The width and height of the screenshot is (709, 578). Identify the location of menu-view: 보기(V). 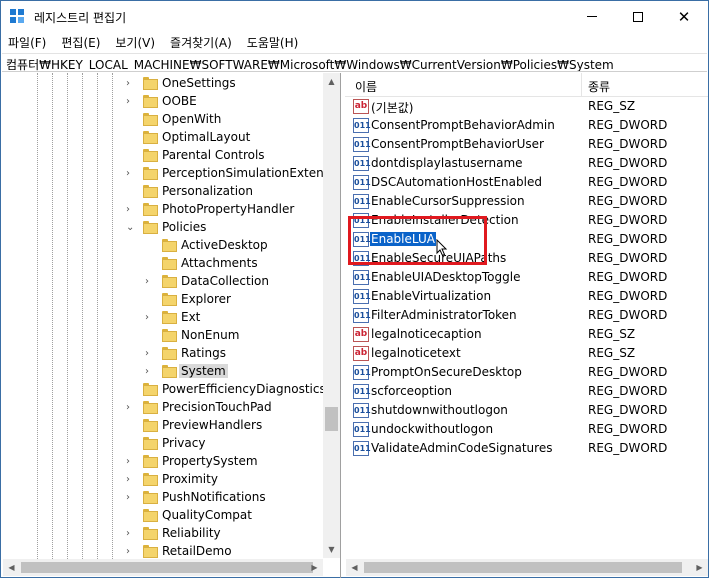
(135, 42).